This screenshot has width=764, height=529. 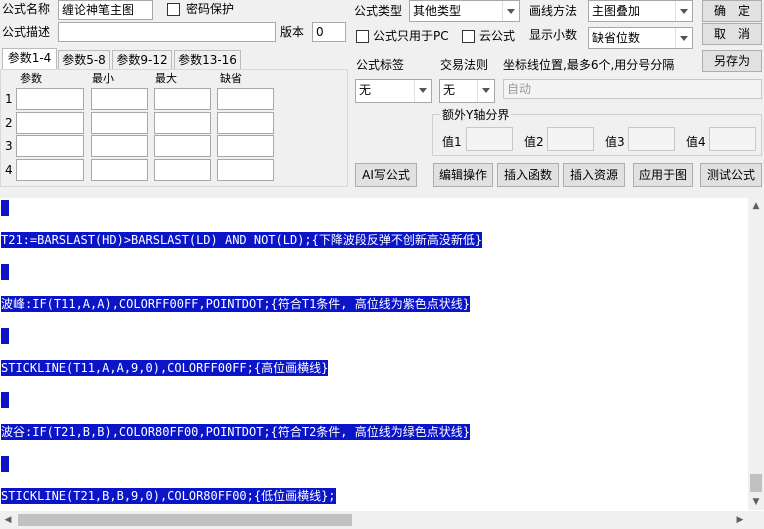 I want to click on value1-input, so click(x=489, y=139).